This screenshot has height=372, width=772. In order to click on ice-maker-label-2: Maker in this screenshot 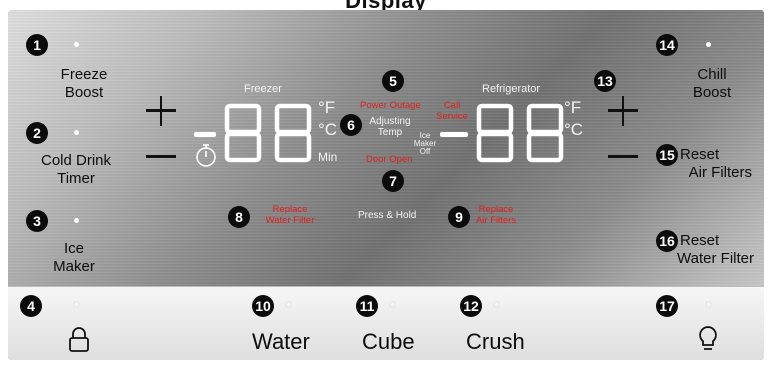, I will do `click(74, 266)`.